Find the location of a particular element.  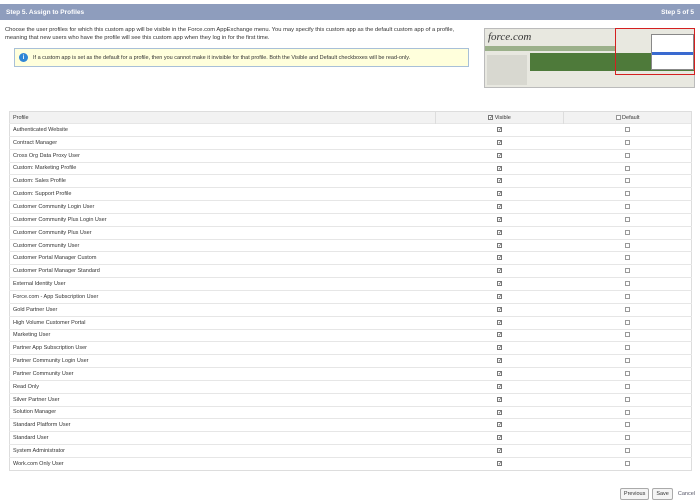

profile-name: Custom: Sales Profile is located at coordinates (222, 181).